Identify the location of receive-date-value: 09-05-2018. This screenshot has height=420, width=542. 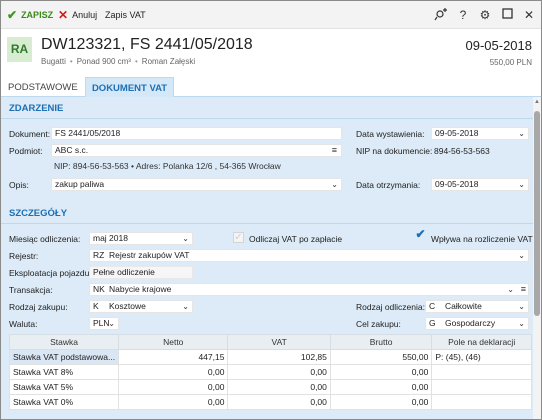
(457, 184).